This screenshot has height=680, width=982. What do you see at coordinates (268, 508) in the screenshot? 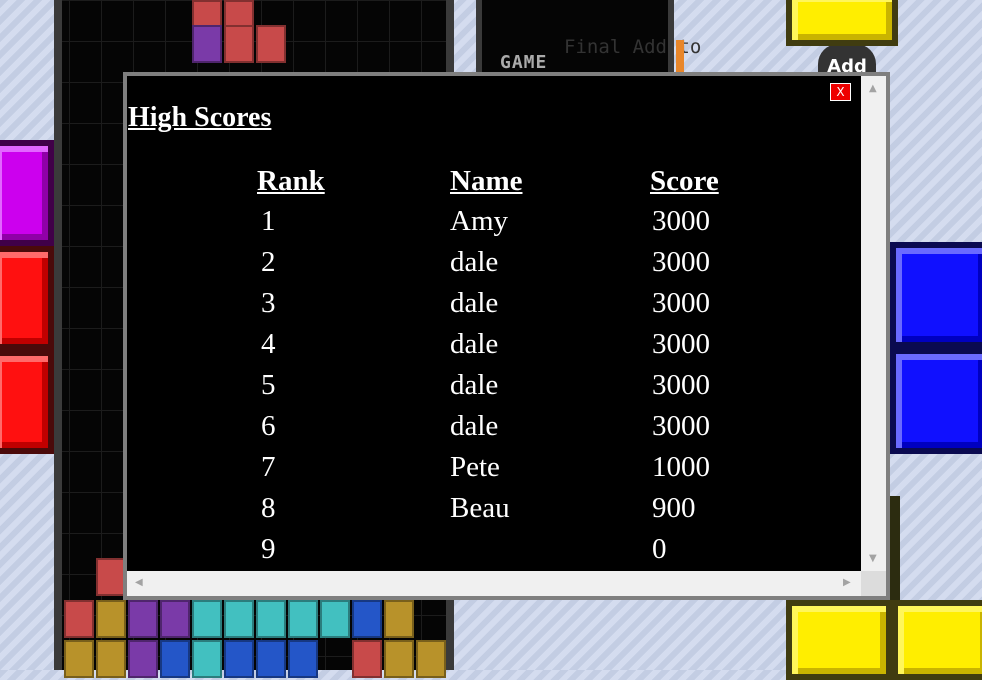
I see `rank-cell: 8` at bounding box center [268, 508].